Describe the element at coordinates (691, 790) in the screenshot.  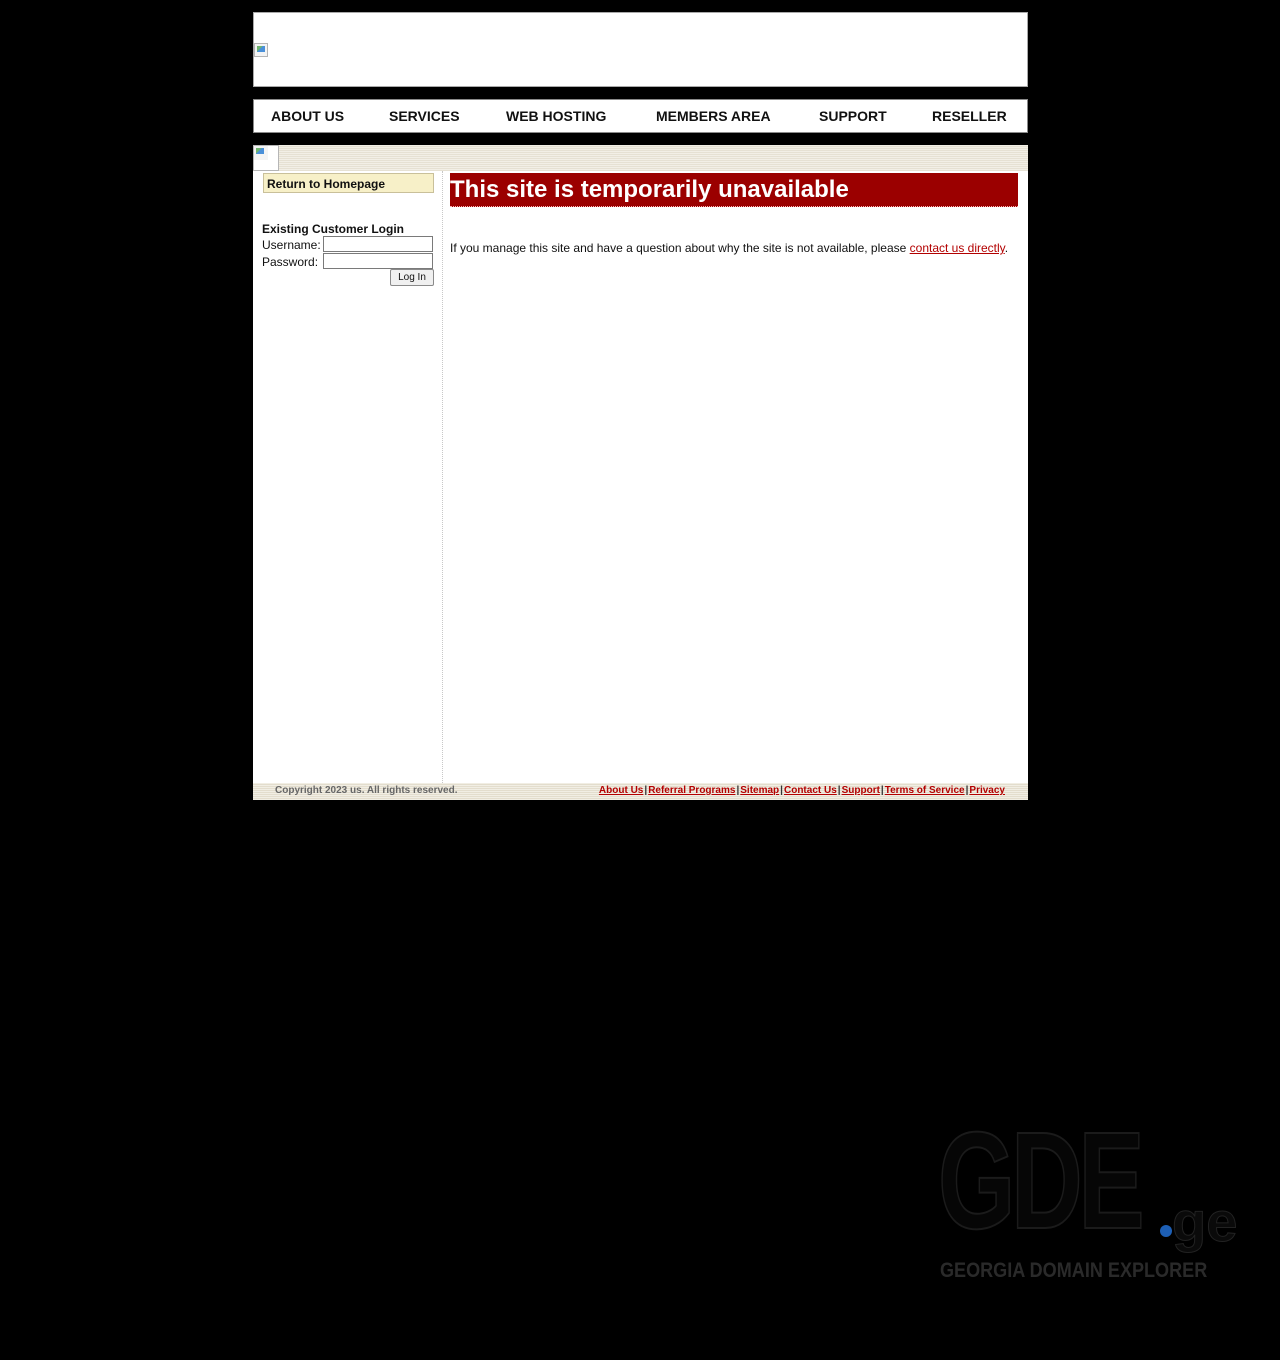
I see `footer-link-referral-programs: Referral Programs` at that location.